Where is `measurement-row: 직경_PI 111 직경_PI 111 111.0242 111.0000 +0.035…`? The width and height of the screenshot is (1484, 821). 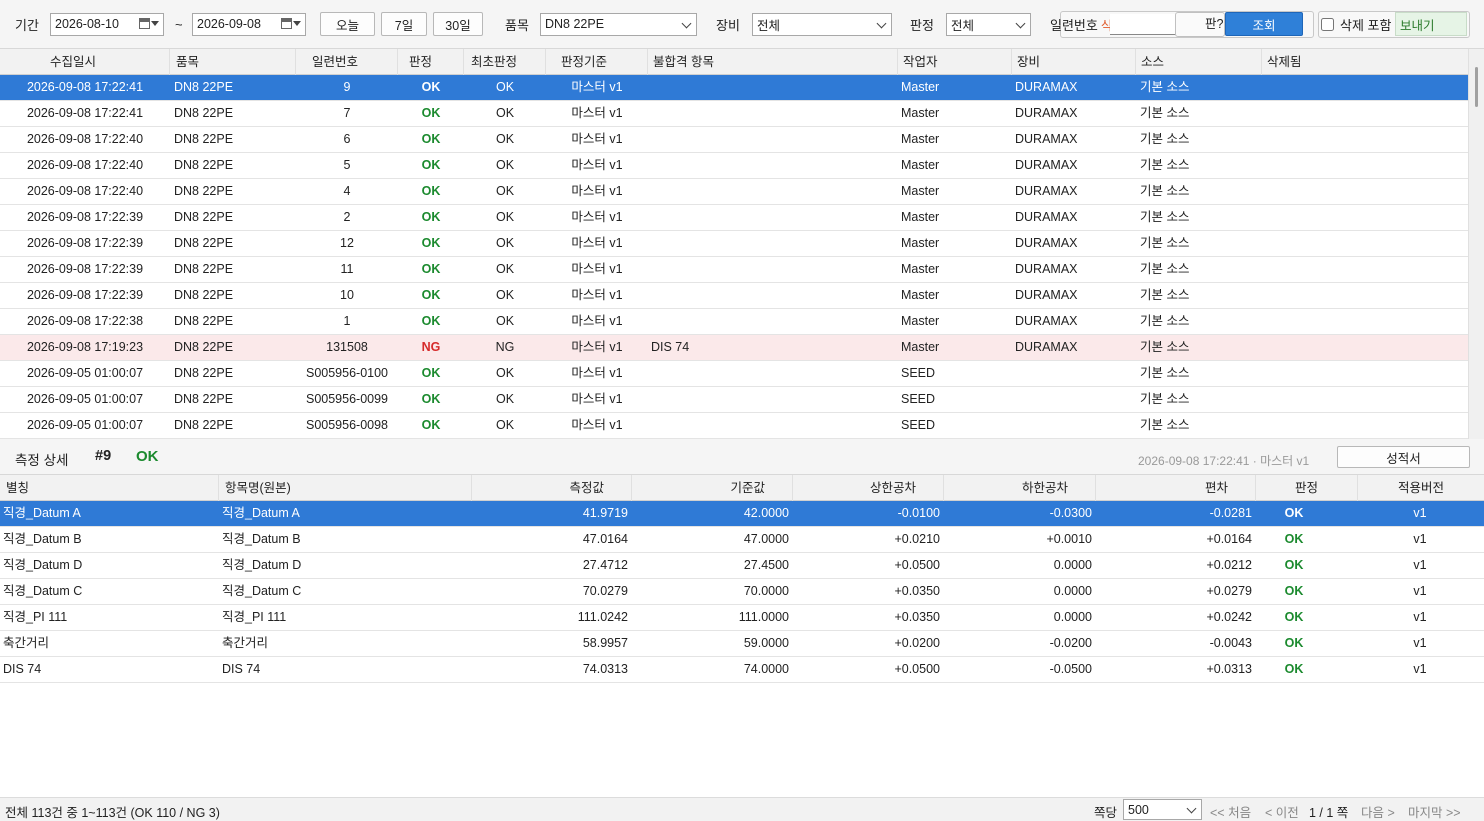 measurement-row: 직경_PI 111 직경_PI 111 111.0242 111.0000 +0.035… is located at coordinates (742, 618).